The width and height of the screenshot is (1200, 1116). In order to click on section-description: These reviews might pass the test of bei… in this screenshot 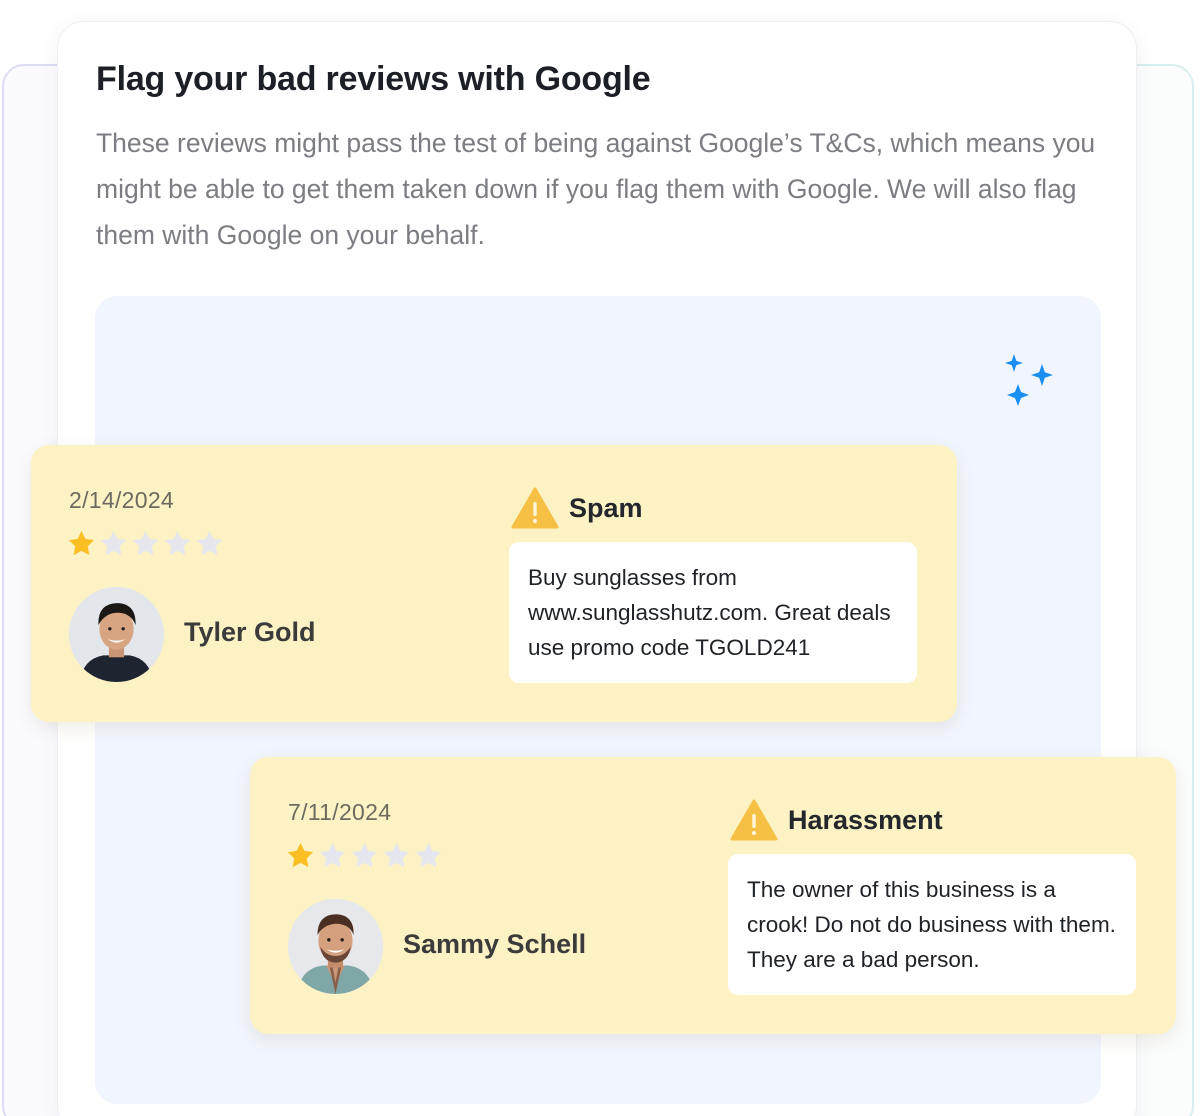, I will do `click(596, 189)`.